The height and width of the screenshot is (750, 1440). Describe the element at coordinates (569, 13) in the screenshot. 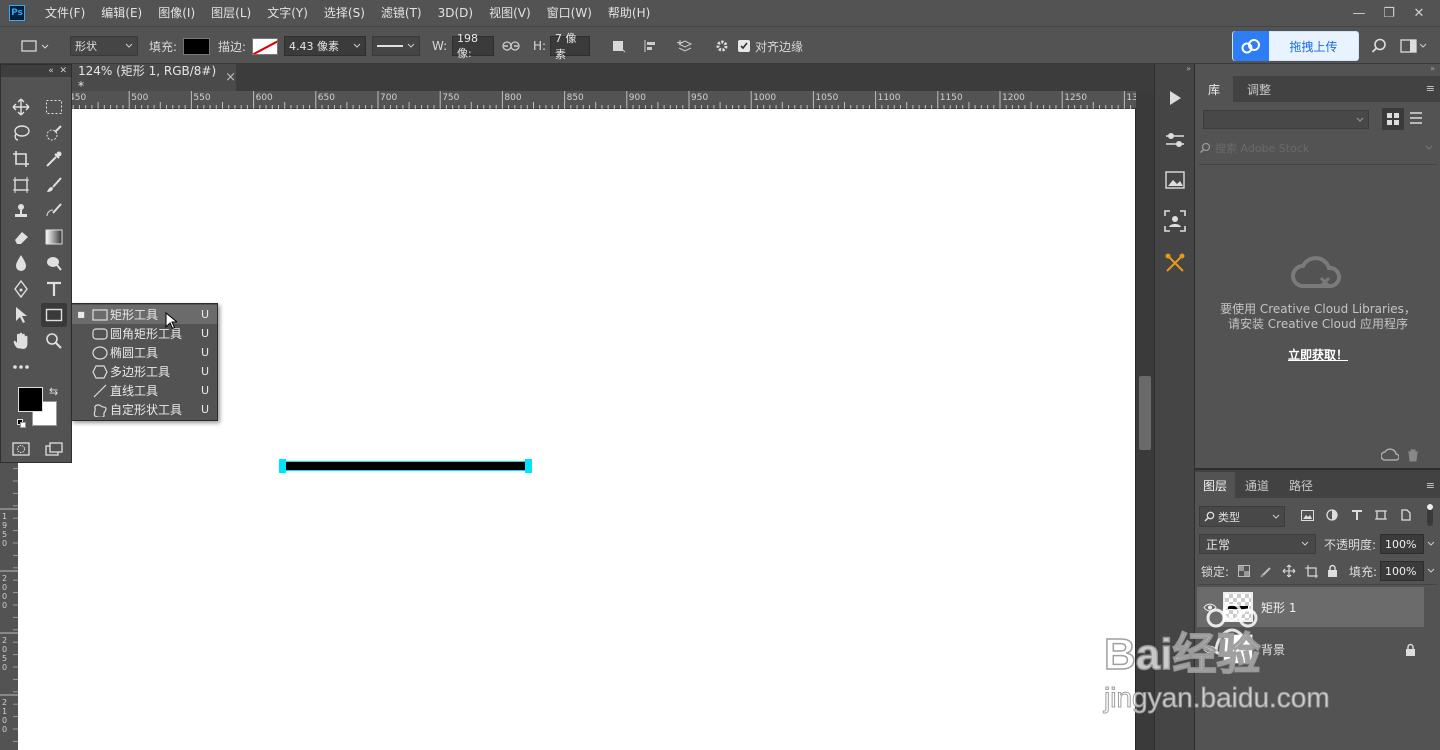

I see `menu-window: 窗口(W)` at that location.